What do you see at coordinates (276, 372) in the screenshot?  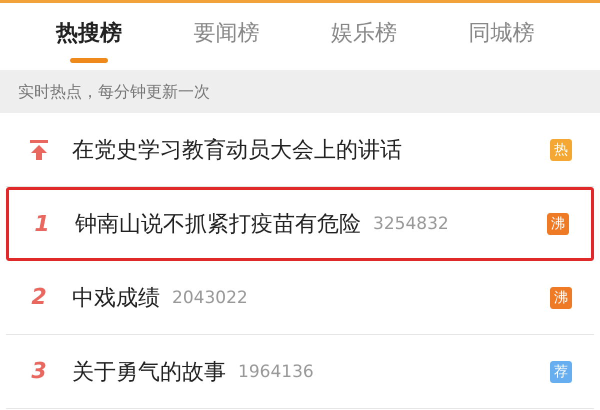 I see `heat-count: 1964136` at bounding box center [276, 372].